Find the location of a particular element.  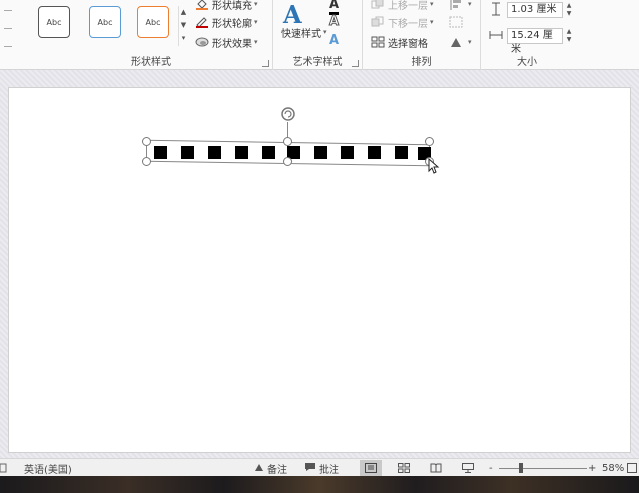

send-backward-button: 下移一层 ▾ is located at coordinates (402, 22).